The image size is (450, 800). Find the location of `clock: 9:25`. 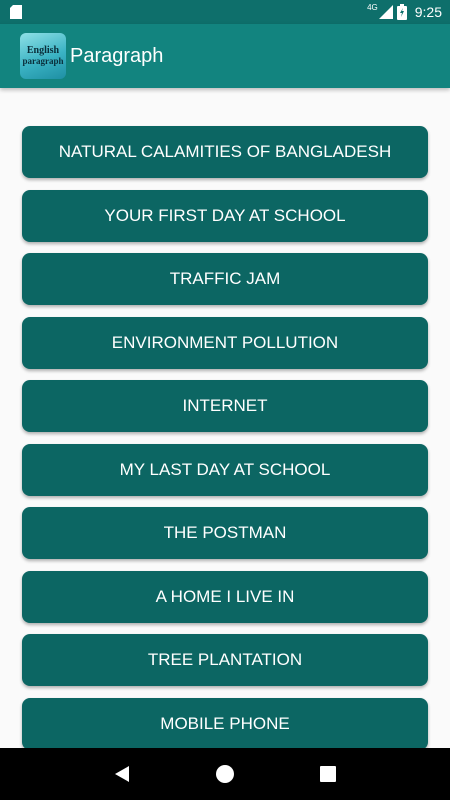

clock: 9:25 is located at coordinates (428, 12).